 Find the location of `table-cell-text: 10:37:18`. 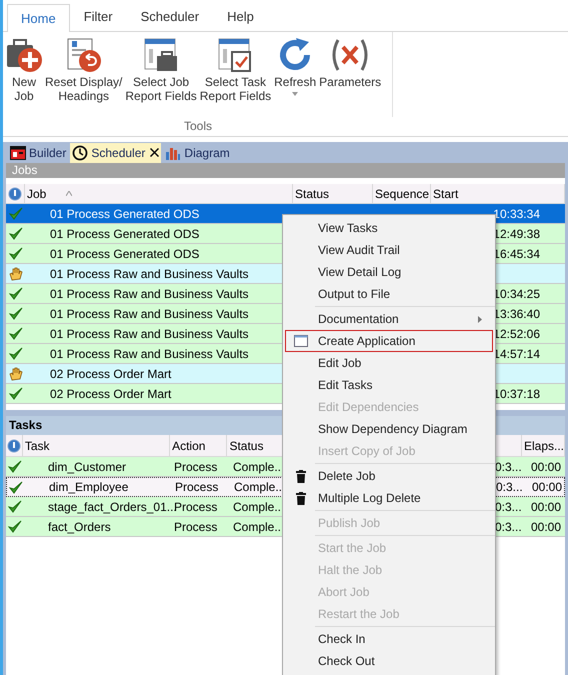

table-cell-text: 10:37:18 is located at coordinates (516, 394).